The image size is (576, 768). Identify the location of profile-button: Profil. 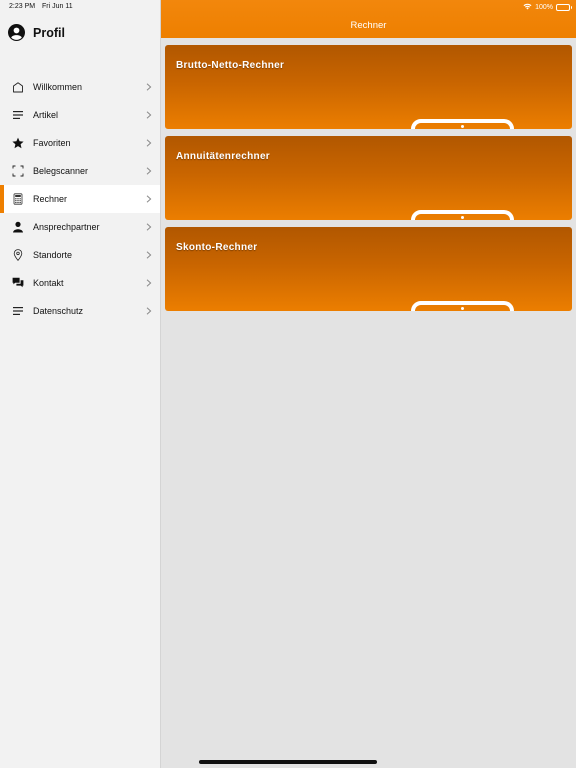
(36, 32).